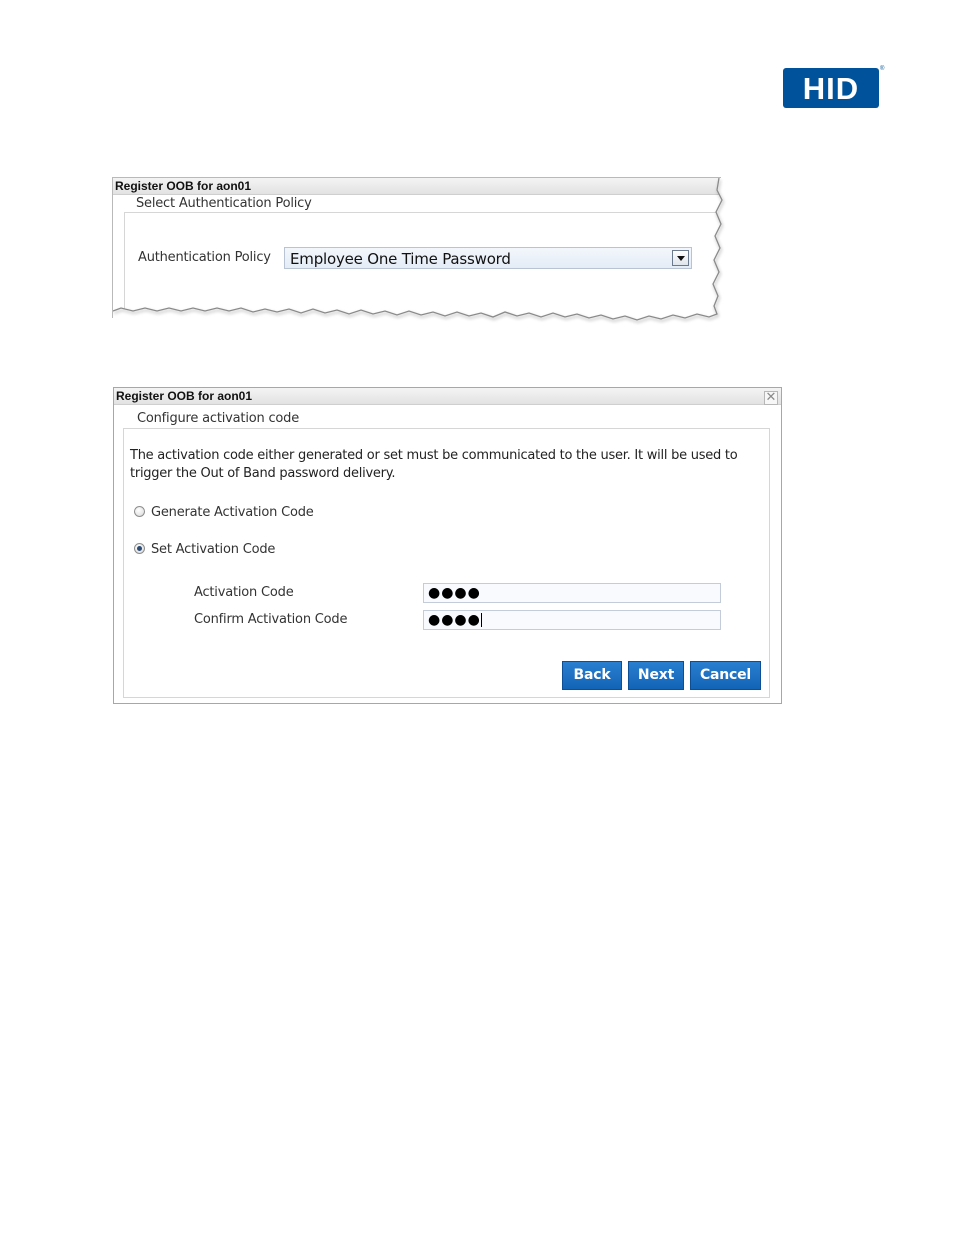  I want to click on registered-mark: ®, so click(882, 69).